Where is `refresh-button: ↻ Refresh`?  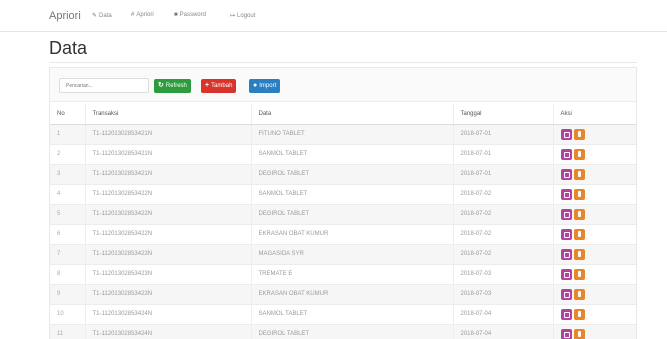
refresh-button: ↻ Refresh is located at coordinates (172, 86).